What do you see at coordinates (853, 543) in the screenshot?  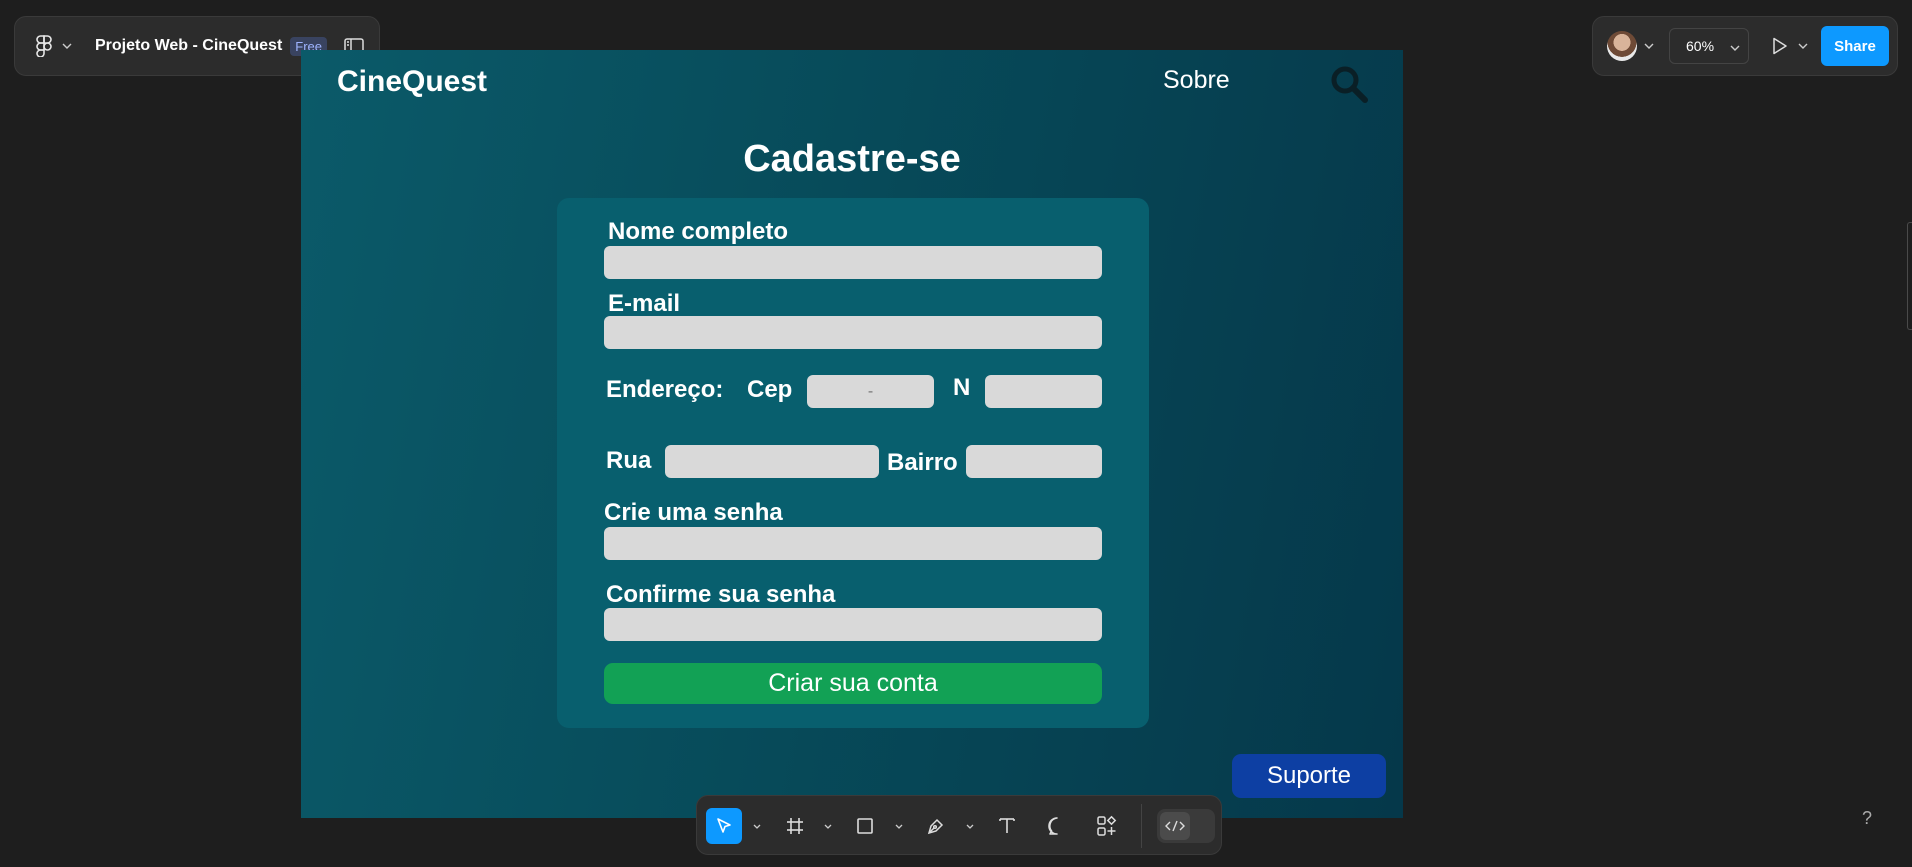 I see `password-field` at bounding box center [853, 543].